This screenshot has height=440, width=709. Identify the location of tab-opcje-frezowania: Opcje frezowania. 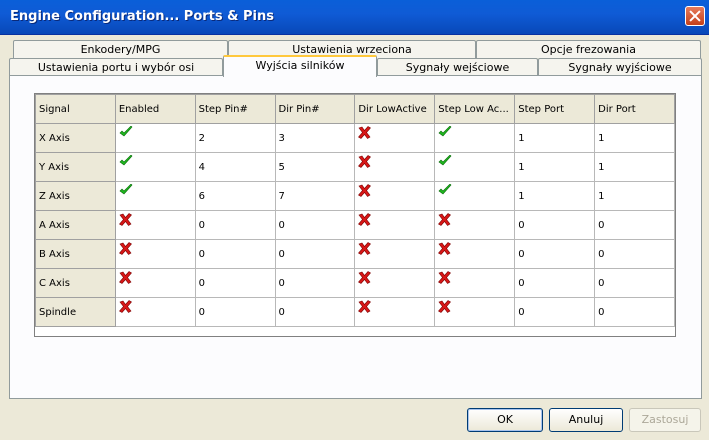
(588, 49).